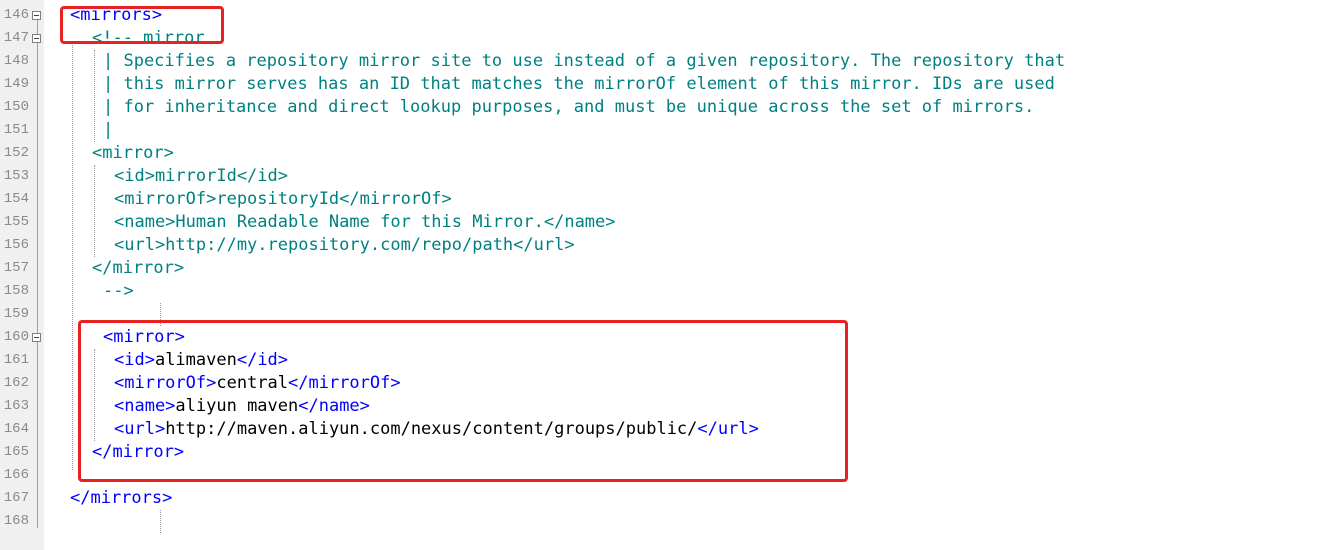 This screenshot has height=550, width=1322. Describe the element at coordinates (16, 406) in the screenshot. I see `line-number: 163` at that location.